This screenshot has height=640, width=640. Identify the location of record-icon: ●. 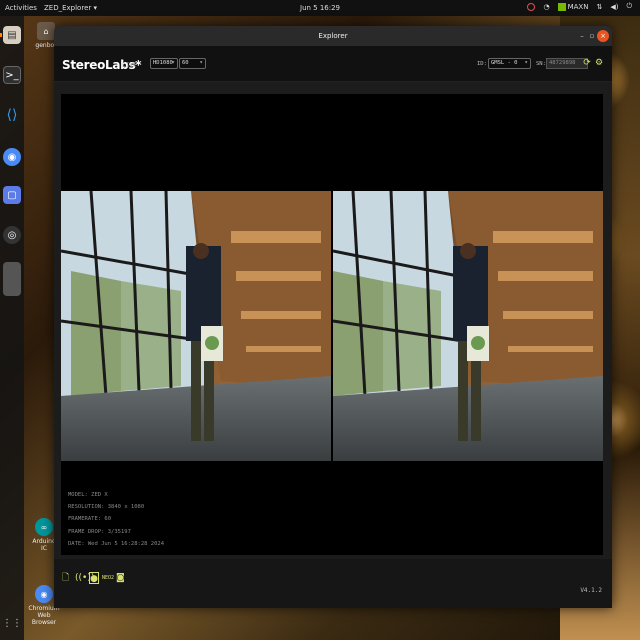
(94, 578).